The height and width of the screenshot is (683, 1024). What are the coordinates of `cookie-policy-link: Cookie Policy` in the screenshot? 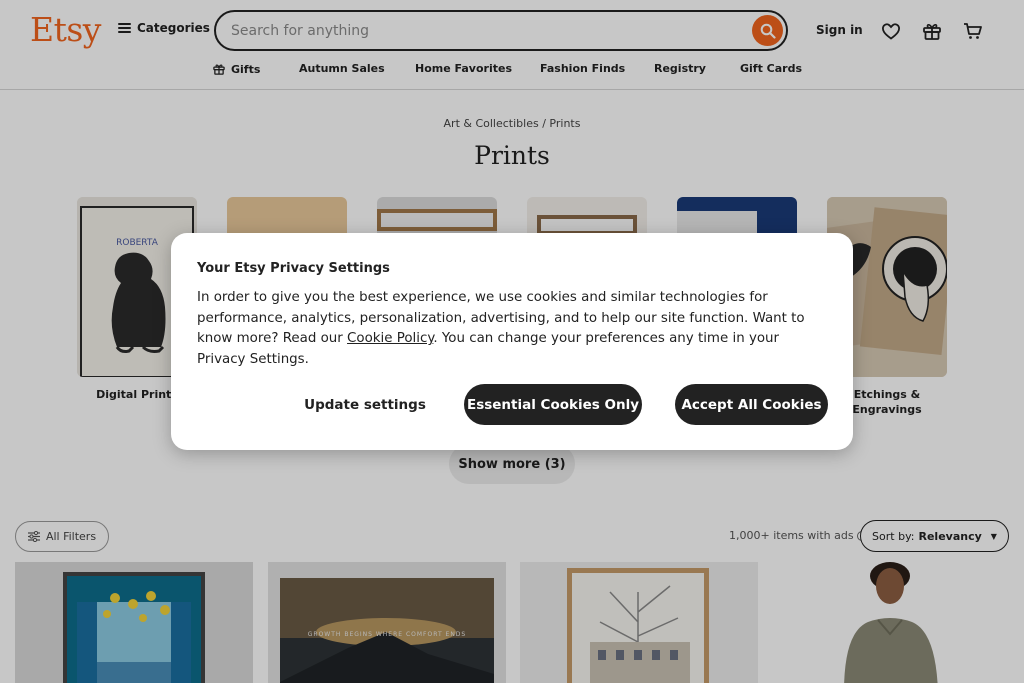 It's located at (390, 338).